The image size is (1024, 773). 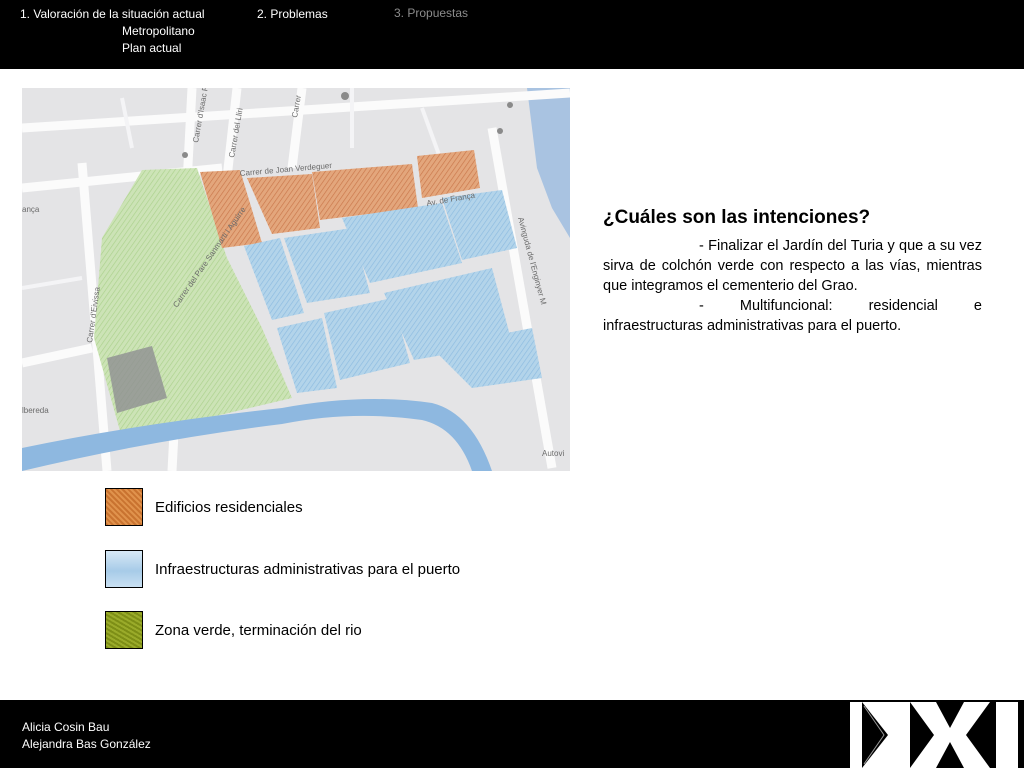 What do you see at coordinates (86, 744) in the screenshot?
I see `author-2: Alejandra Bas González` at bounding box center [86, 744].